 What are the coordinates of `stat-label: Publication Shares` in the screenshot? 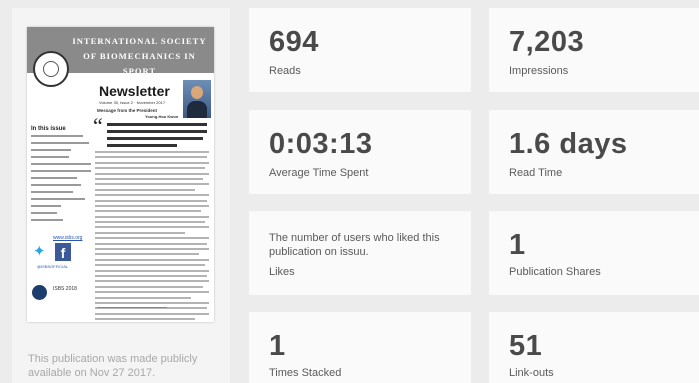 It's located at (555, 272).